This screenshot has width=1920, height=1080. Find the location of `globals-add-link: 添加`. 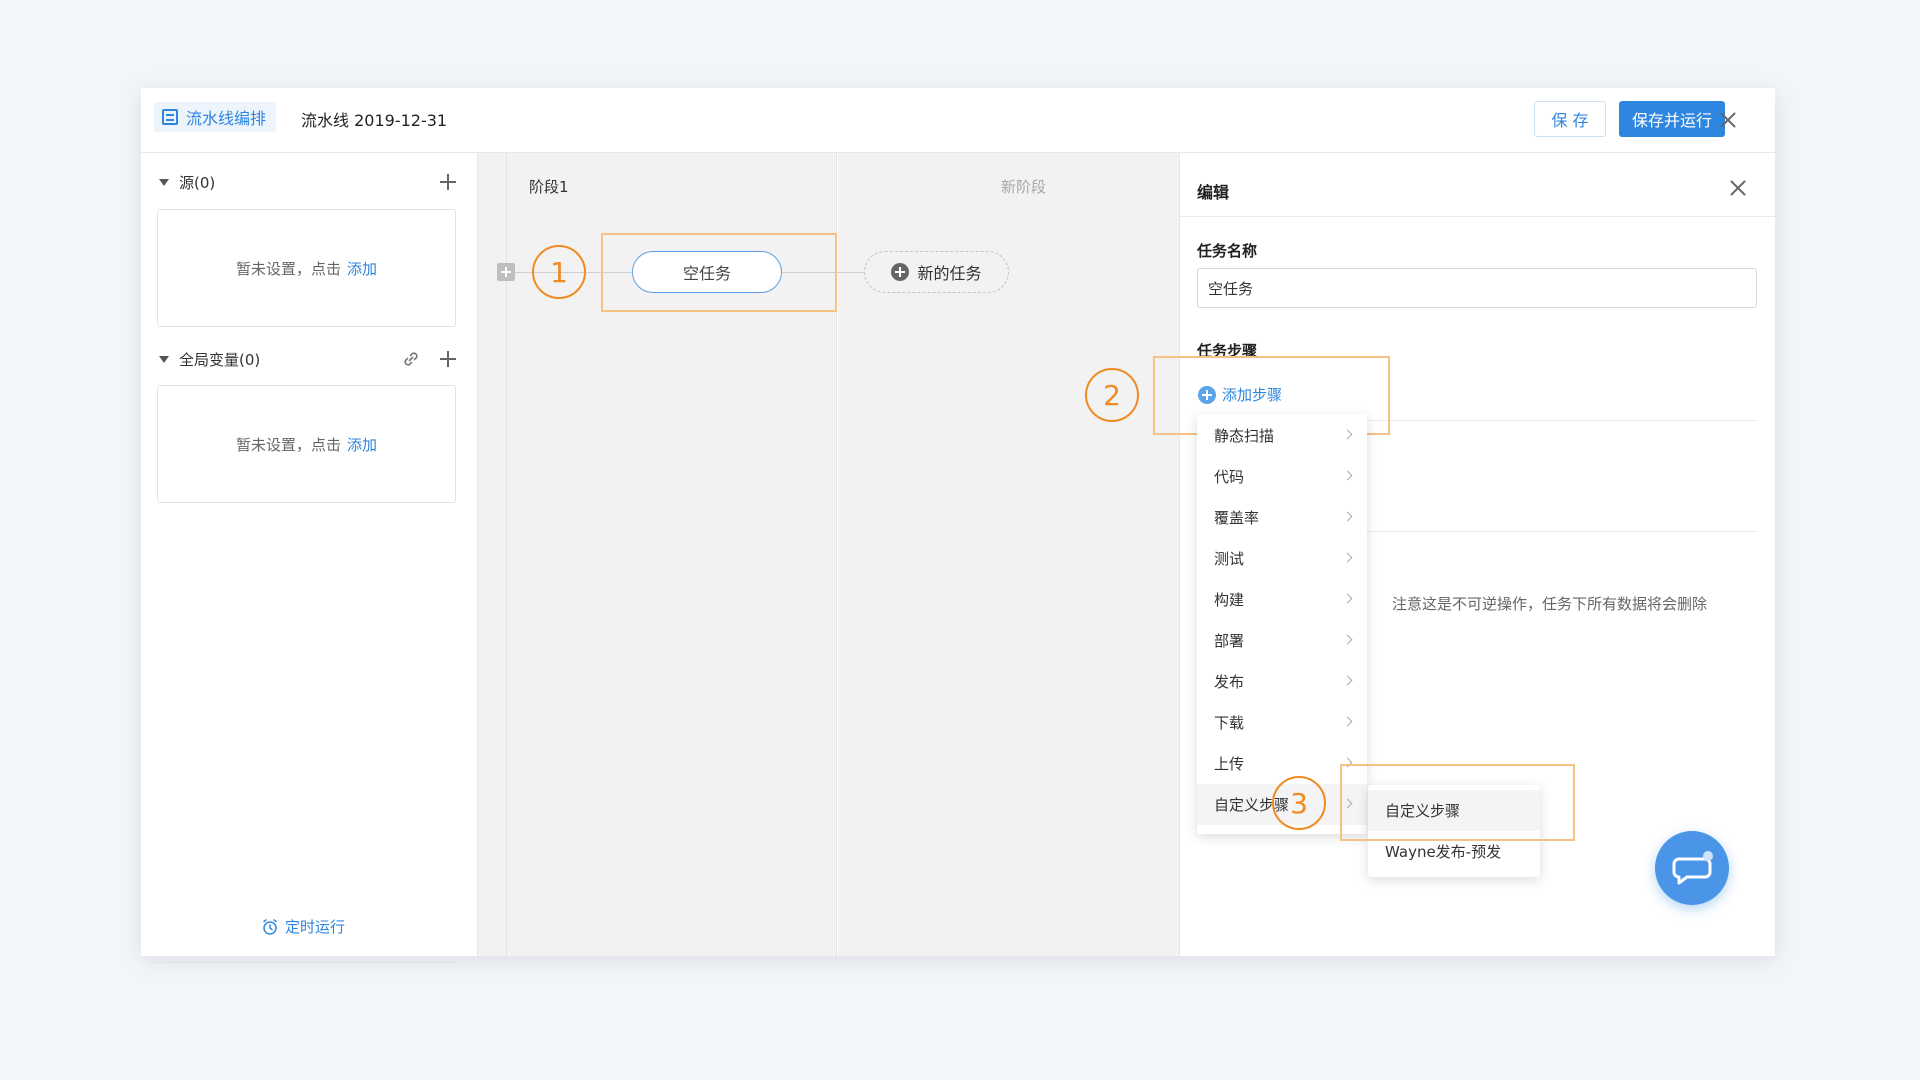

globals-add-link: 添加 is located at coordinates (362, 444).